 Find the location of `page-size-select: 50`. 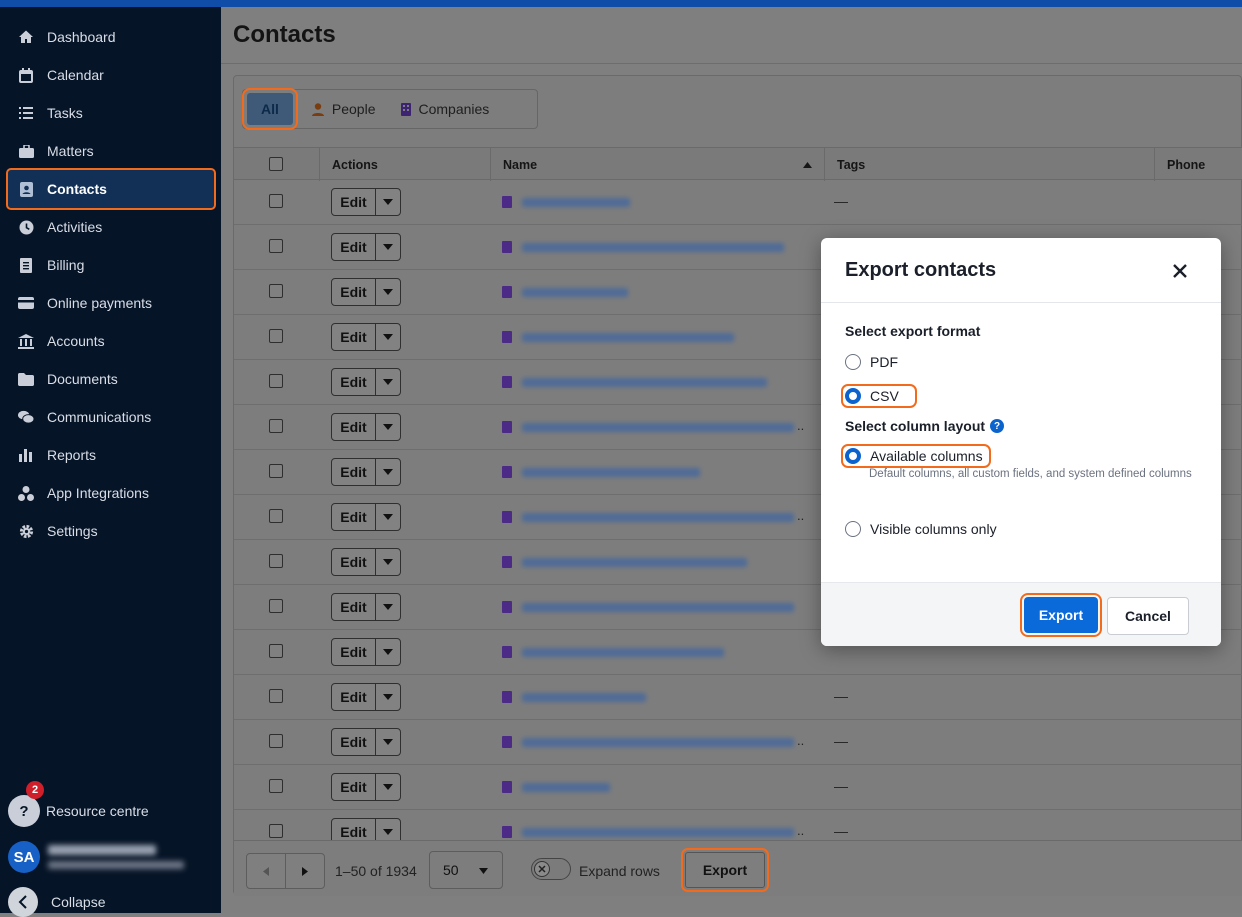

page-size-select: 50 is located at coordinates (466, 870).